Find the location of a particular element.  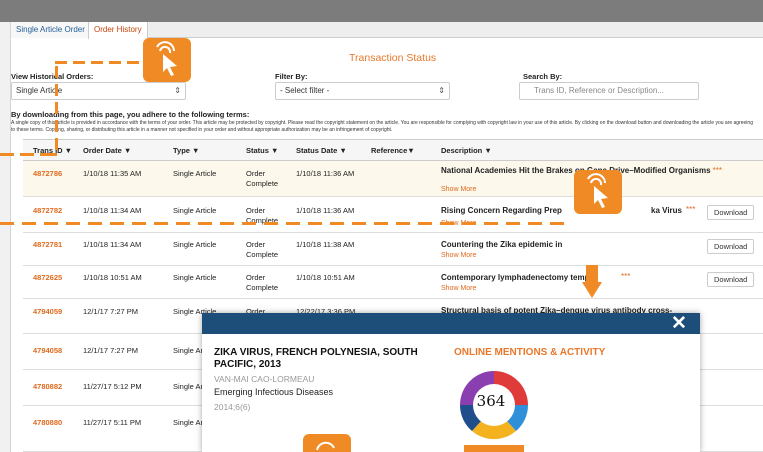

description-title-tail: ka Virus is located at coordinates (666, 210).